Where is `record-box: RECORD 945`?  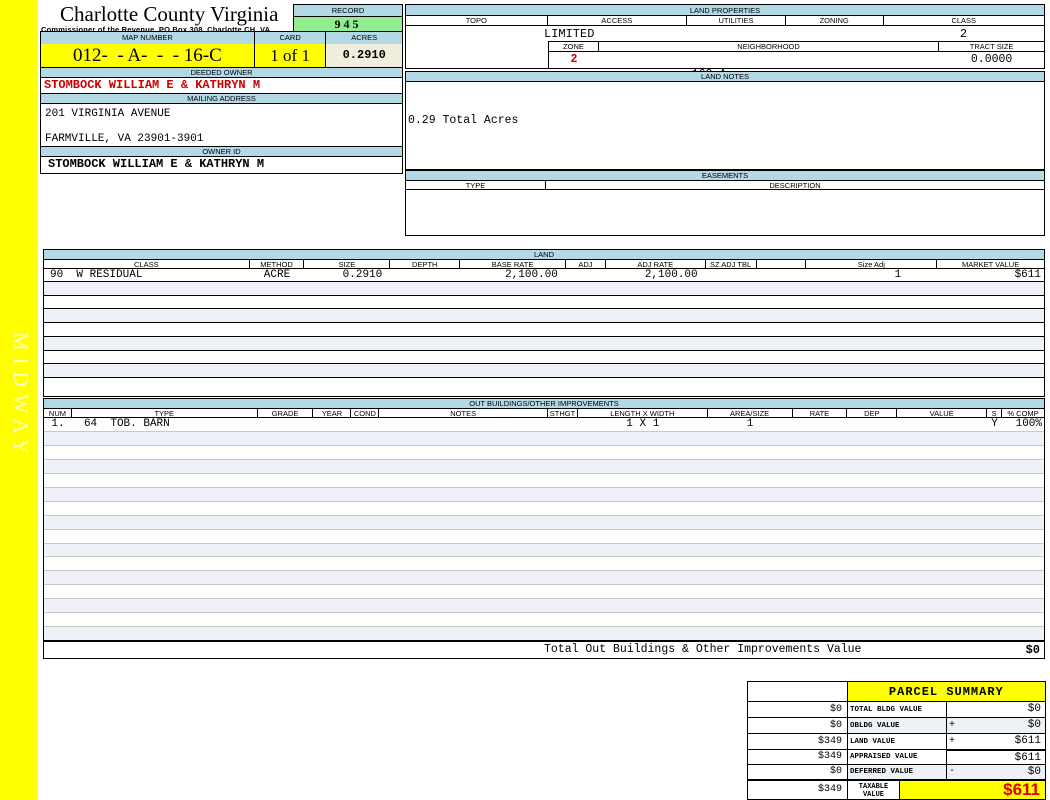 record-box: RECORD 945 is located at coordinates (348, 18).